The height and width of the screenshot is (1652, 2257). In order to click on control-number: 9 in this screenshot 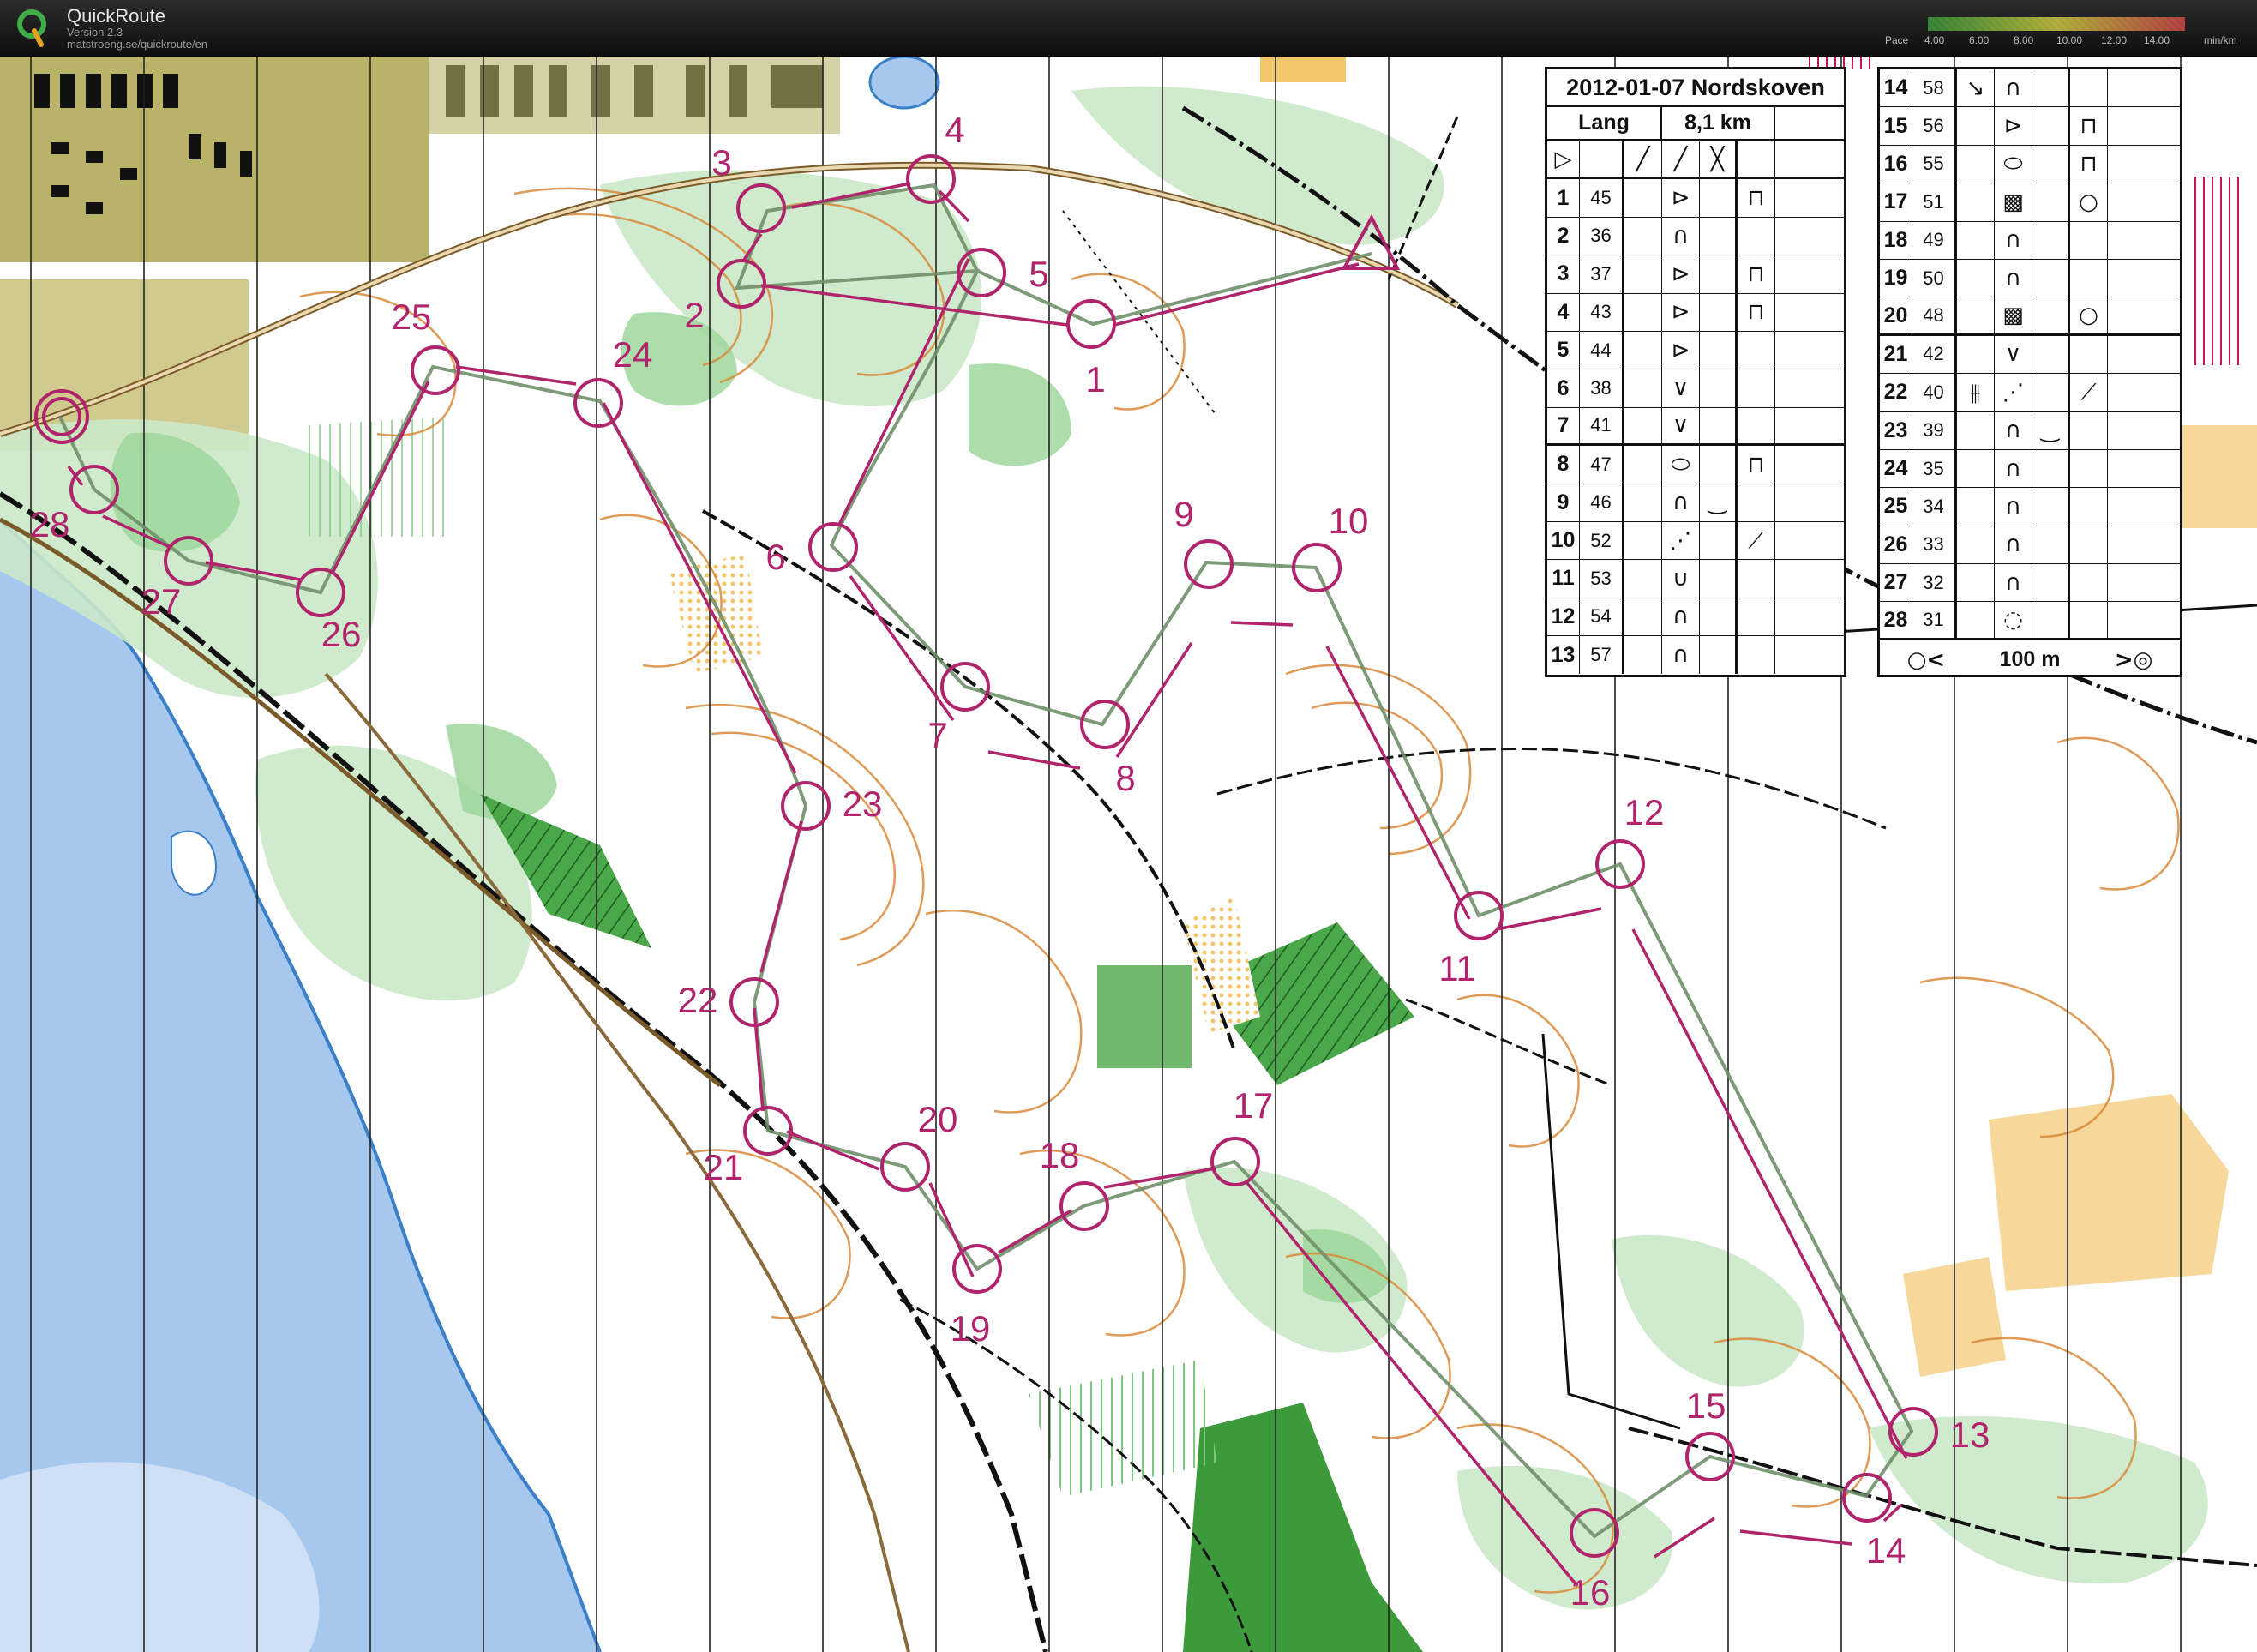, I will do `click(1183, 514)`.